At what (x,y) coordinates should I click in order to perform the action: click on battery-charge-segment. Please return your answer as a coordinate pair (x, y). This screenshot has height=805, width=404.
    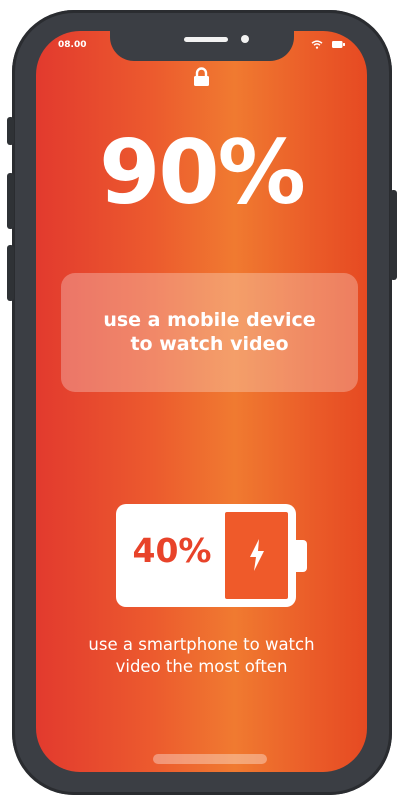
    Looking at the image, I should click on (256, 555).